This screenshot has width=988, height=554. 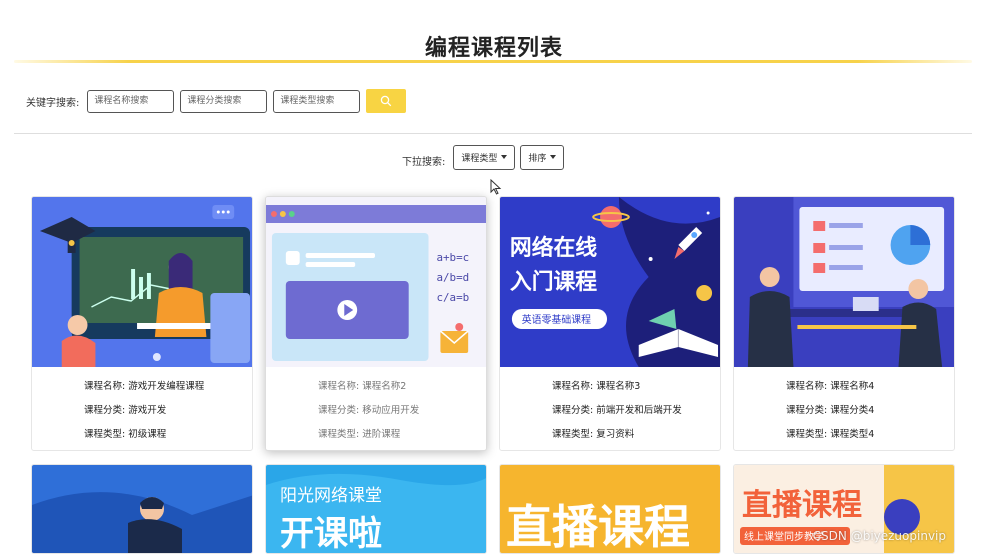 What do you see at coordinates (553, 282) in the screenshot?
I see `svg-text: 入门课程` at bounding box center [553, 282].